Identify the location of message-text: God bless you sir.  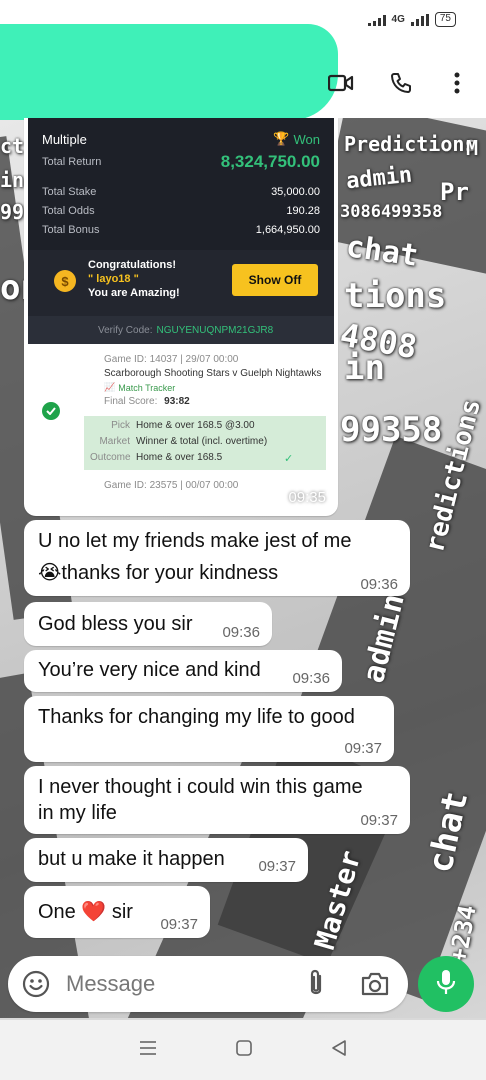
(115, 624).